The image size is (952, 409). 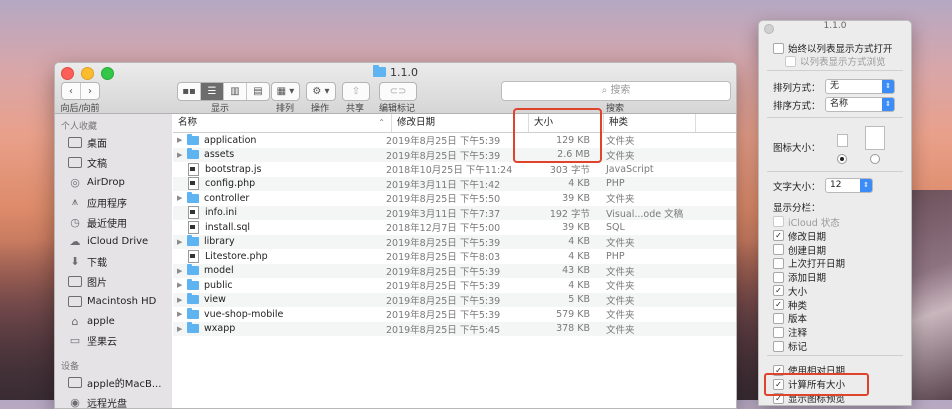 What do you see at coordinates (454, 198) in the screenshot?
I see `table-row: ▶ controller 2019年8月25日 下午5:50 39 KB 文件夹` at bounding box center [454, 198].